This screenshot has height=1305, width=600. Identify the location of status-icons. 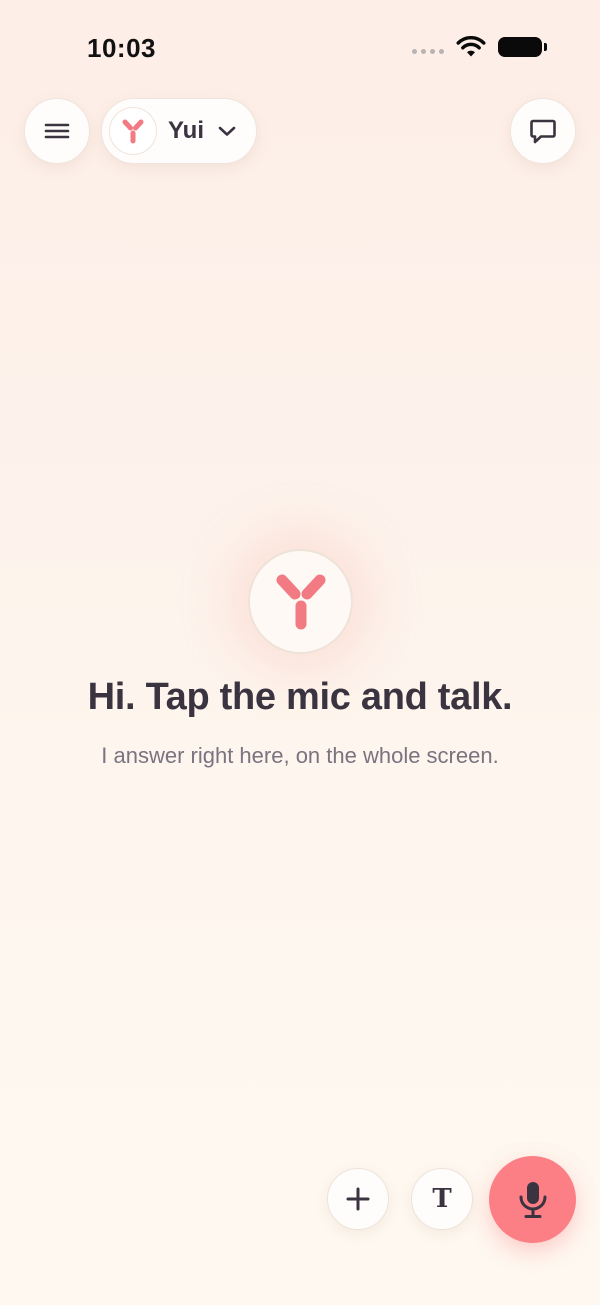
(479, 47).